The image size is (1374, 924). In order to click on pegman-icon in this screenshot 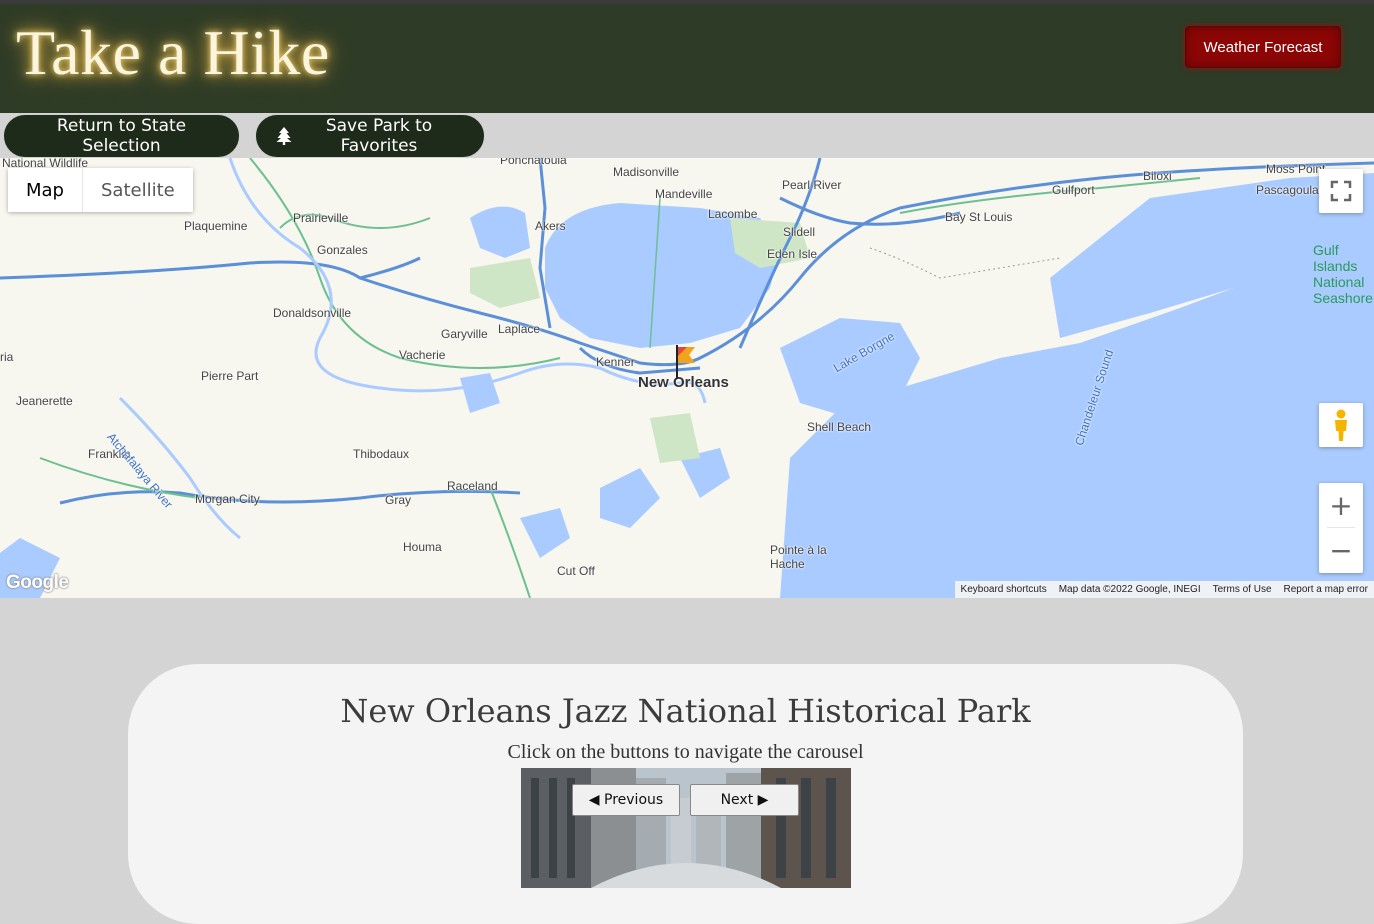, I will do `click(1341, 425)`.